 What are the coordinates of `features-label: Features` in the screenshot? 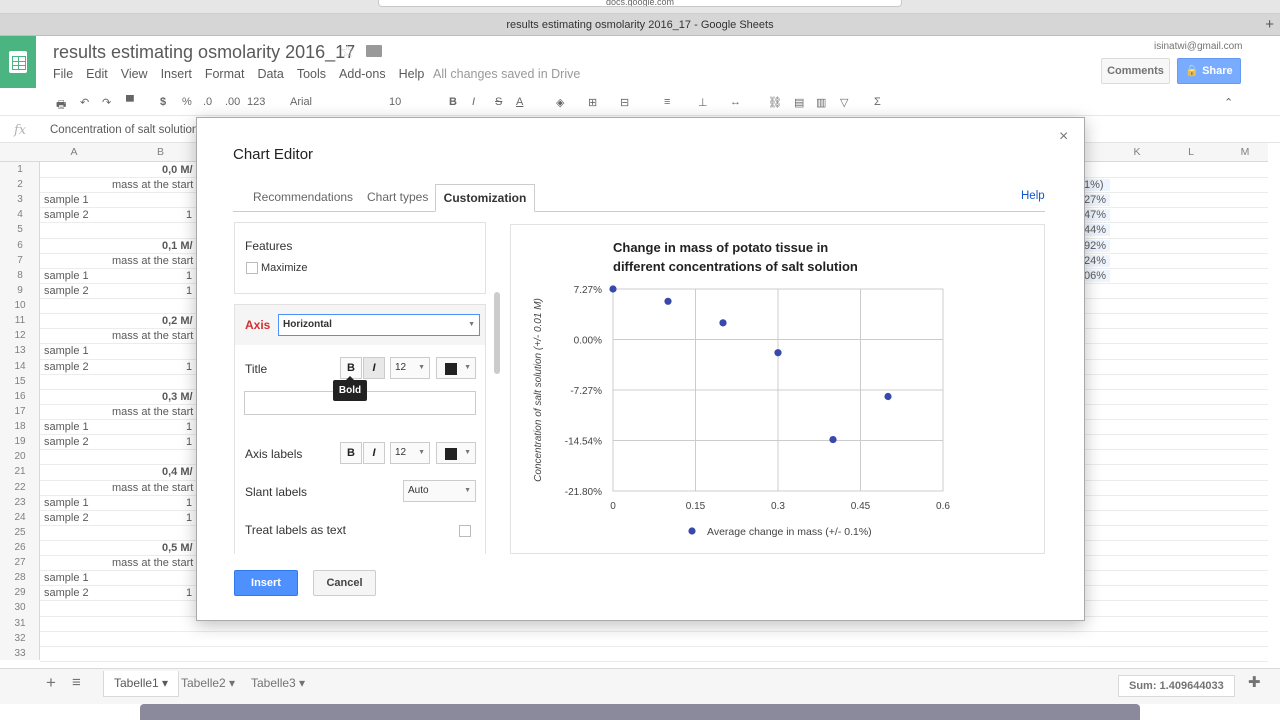 It's located at (269, 246).